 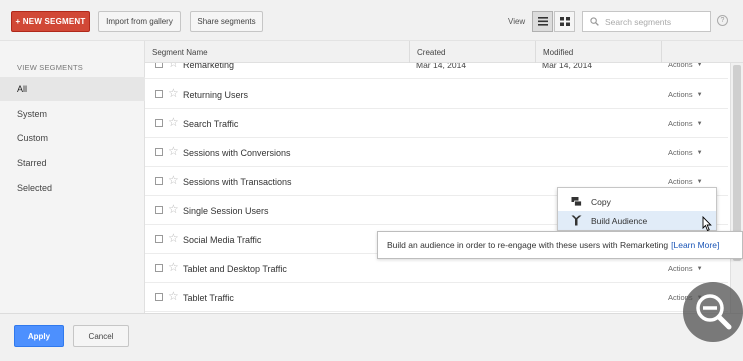 What do you see at coordinates (472, 52) in the screenshot?
I see `column-header-created: Created` at bounding box center [472, 52].